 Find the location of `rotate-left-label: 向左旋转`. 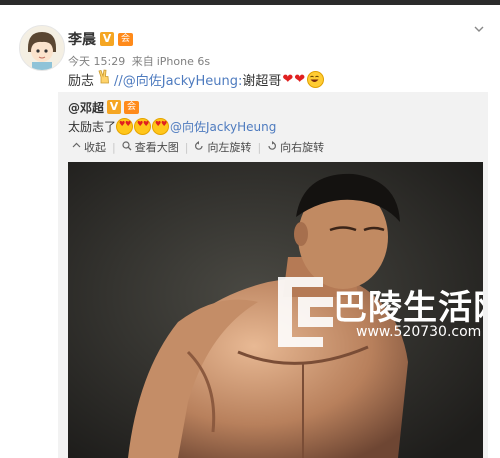

rotate-left-label: 向左旋转 is located at coordinates (229, 147).